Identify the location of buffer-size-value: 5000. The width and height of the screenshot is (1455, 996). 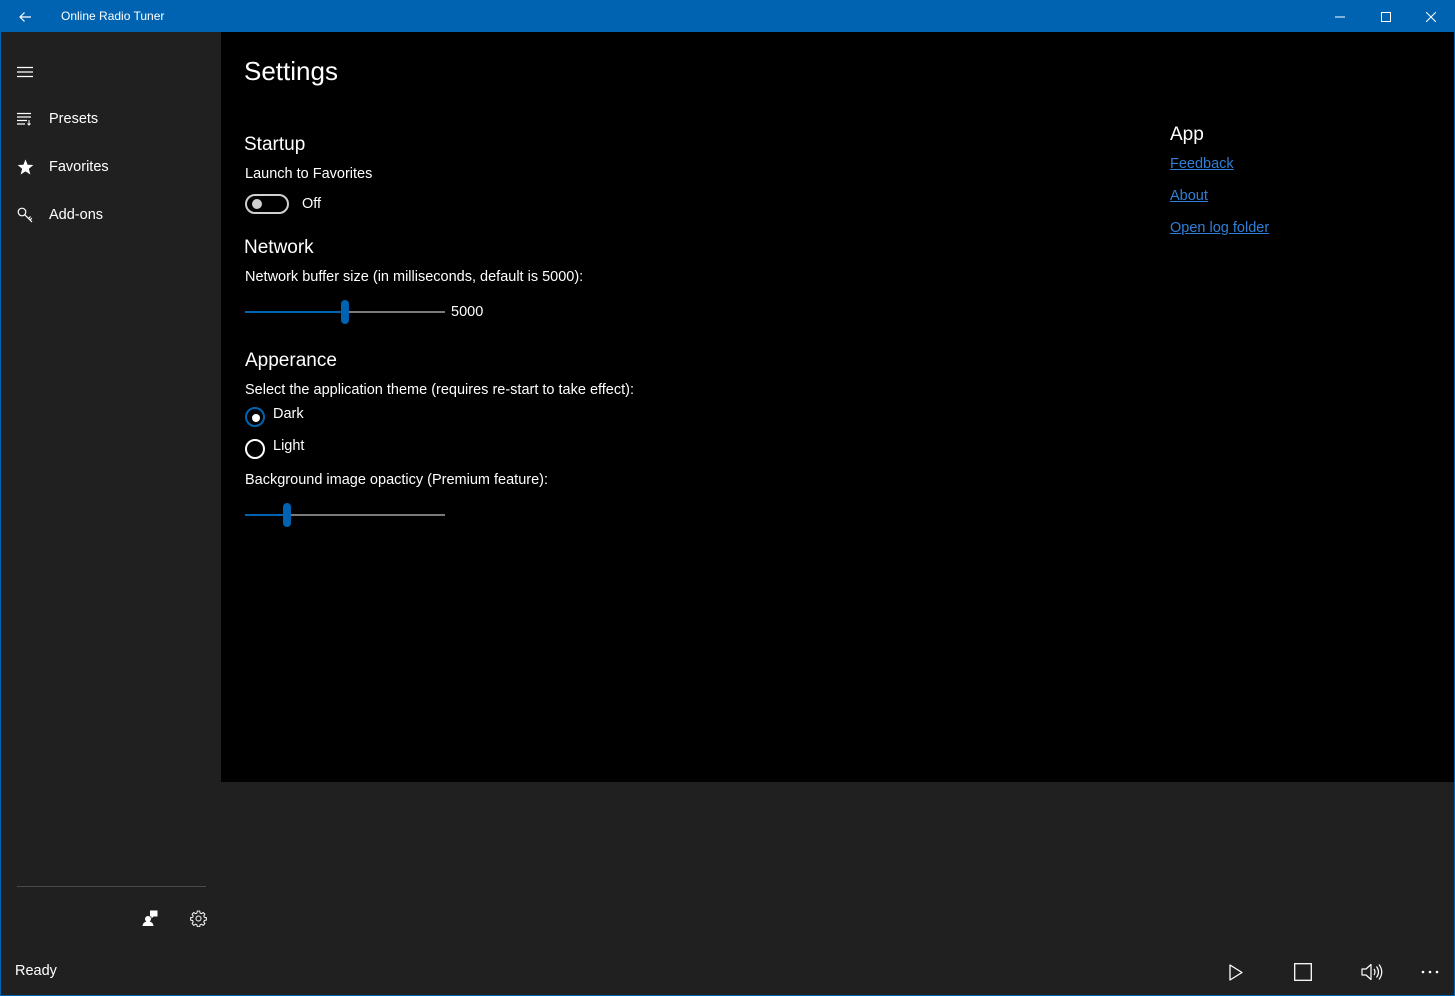
(467, 312).